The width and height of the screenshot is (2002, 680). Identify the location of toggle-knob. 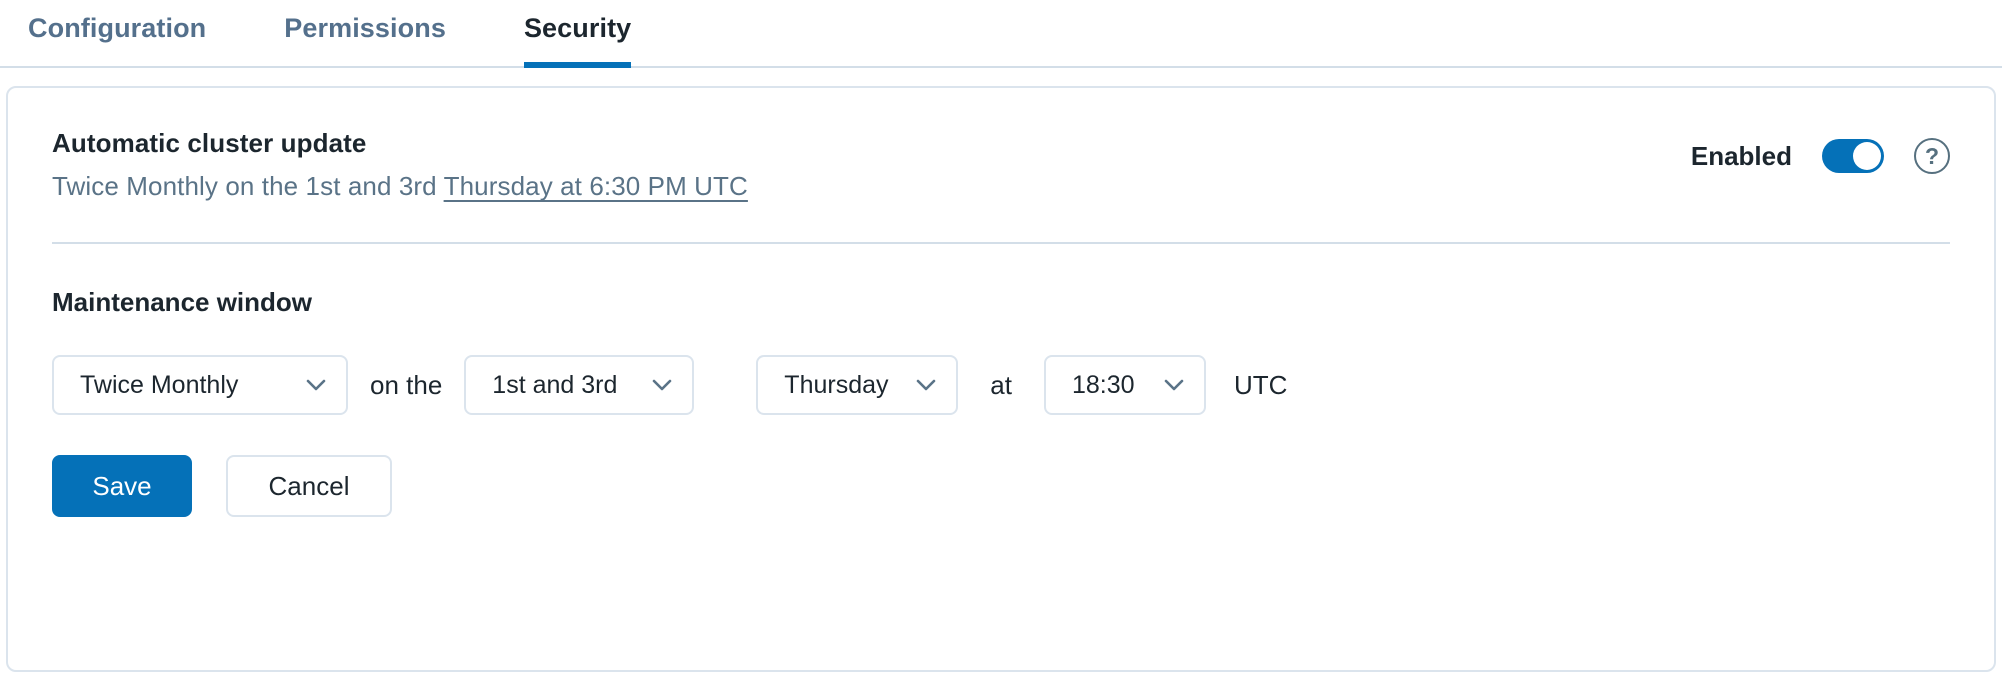
(1867, 156).